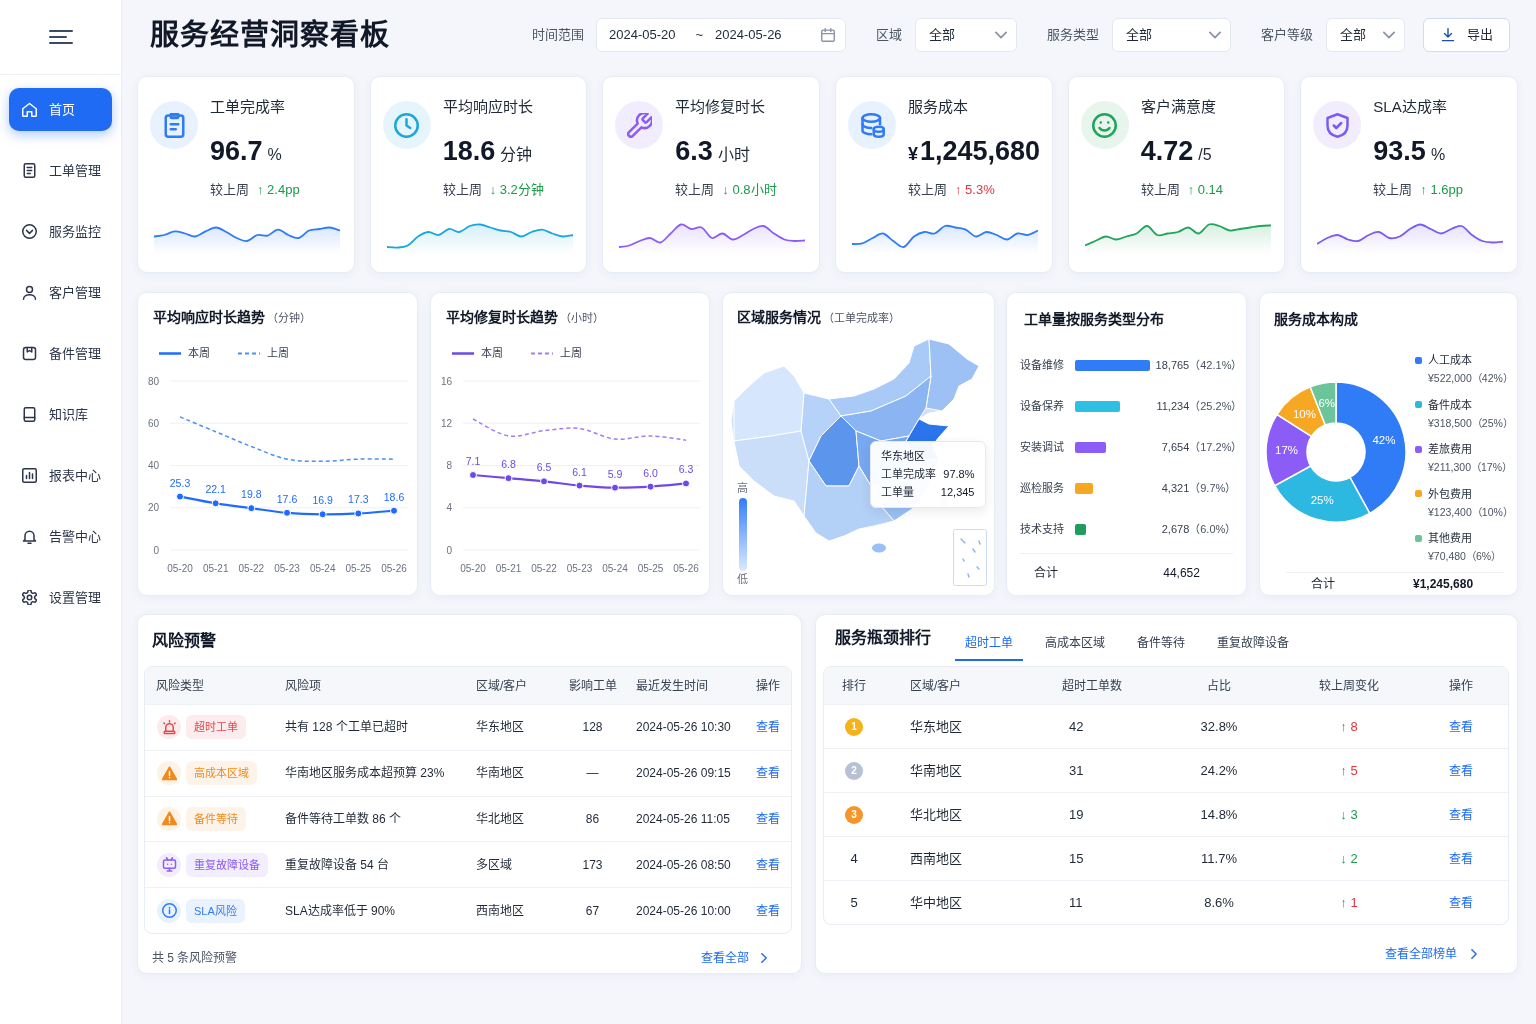 The width and height of the screenshot is (1536, 1024). What do you see at coordinates (449, 465) in the screenshot?
I see `axis-tick-label: 8` at bounding box center [449, 465].